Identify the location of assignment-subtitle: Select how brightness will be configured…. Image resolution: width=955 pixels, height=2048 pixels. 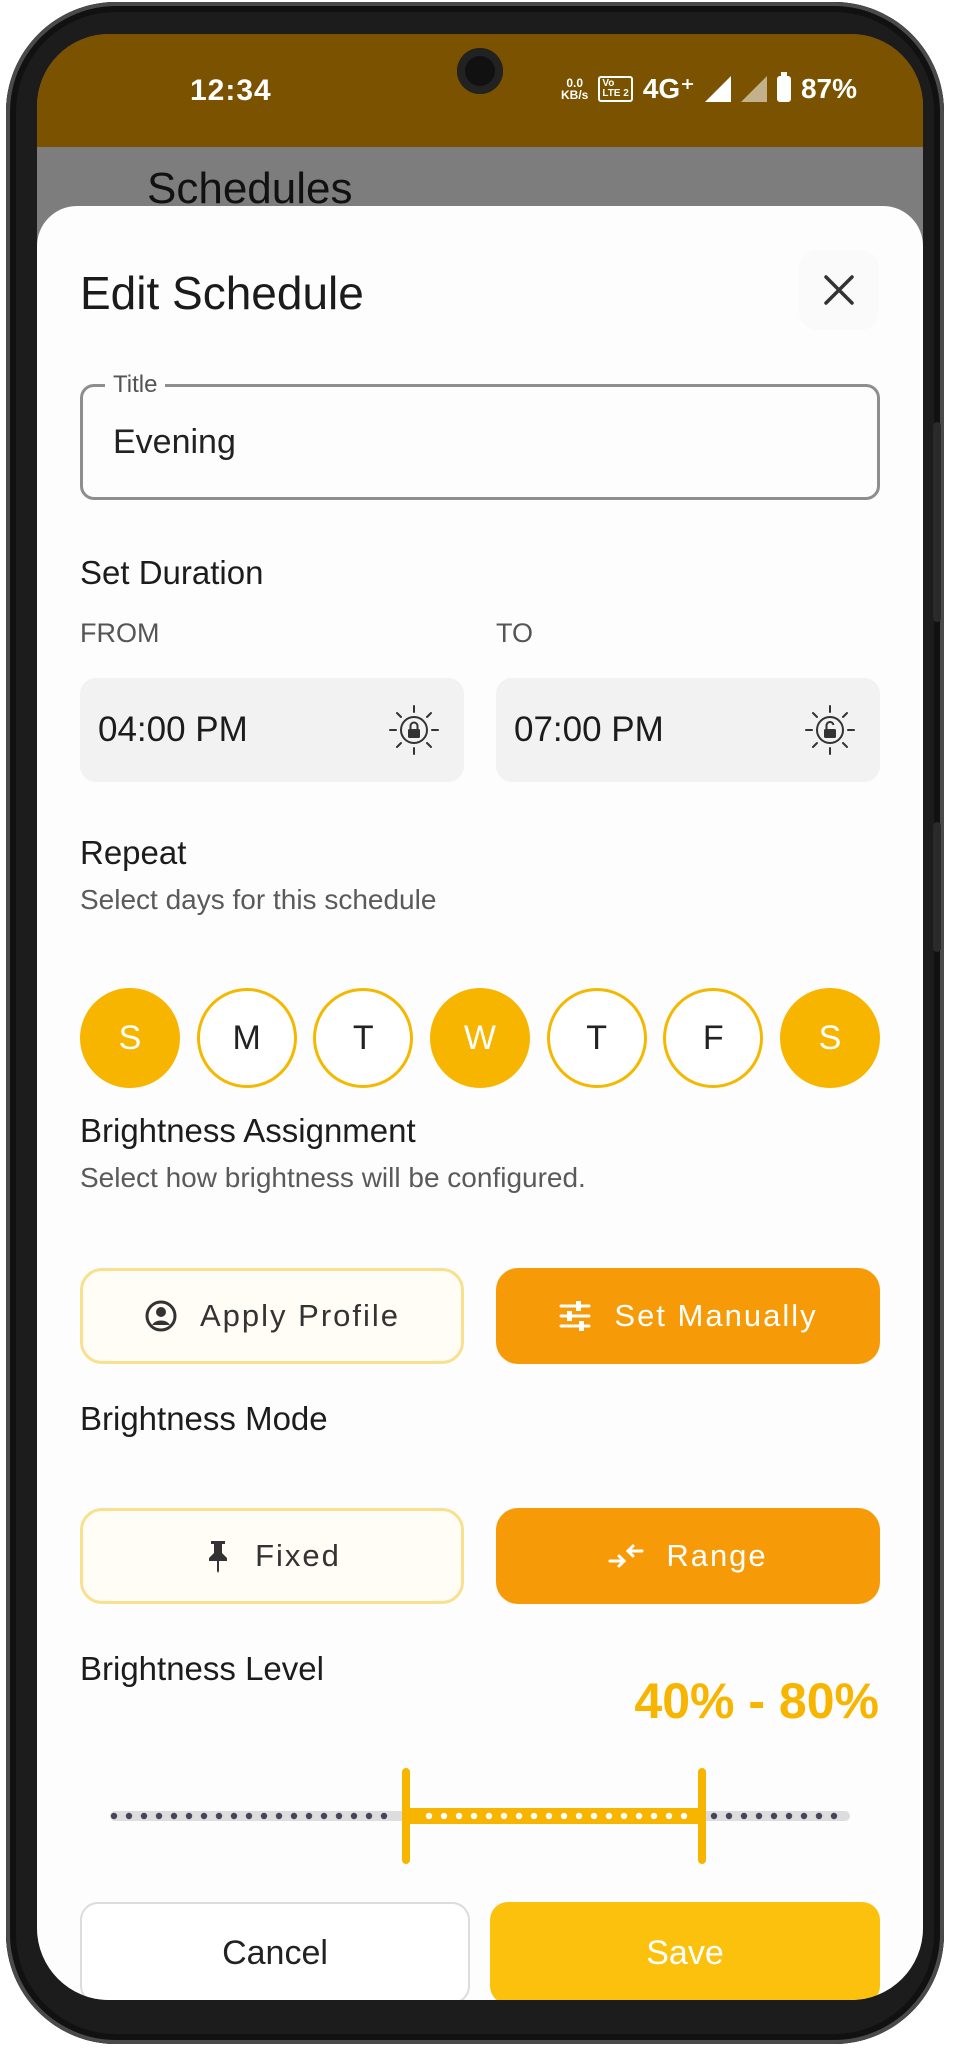
(333, 1177).